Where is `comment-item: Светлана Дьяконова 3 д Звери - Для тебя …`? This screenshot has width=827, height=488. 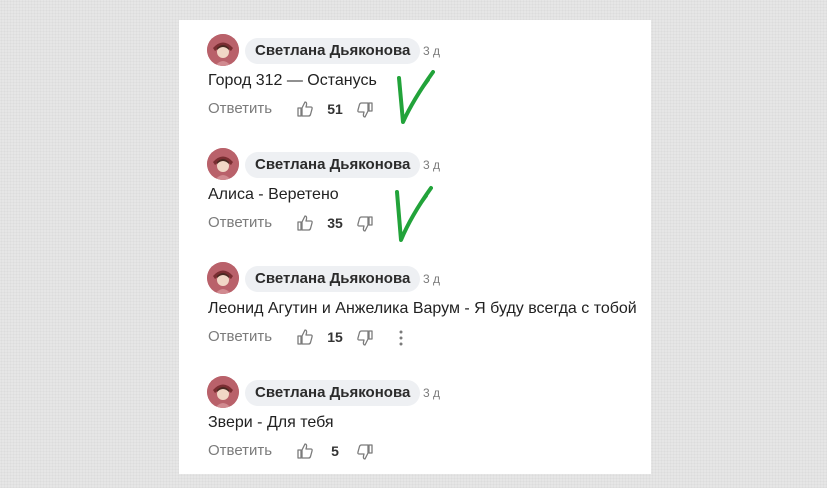
comment-item: Светлана Дьяконова 3 д Звери - Для тебя … is located at coordinates (415, 417).